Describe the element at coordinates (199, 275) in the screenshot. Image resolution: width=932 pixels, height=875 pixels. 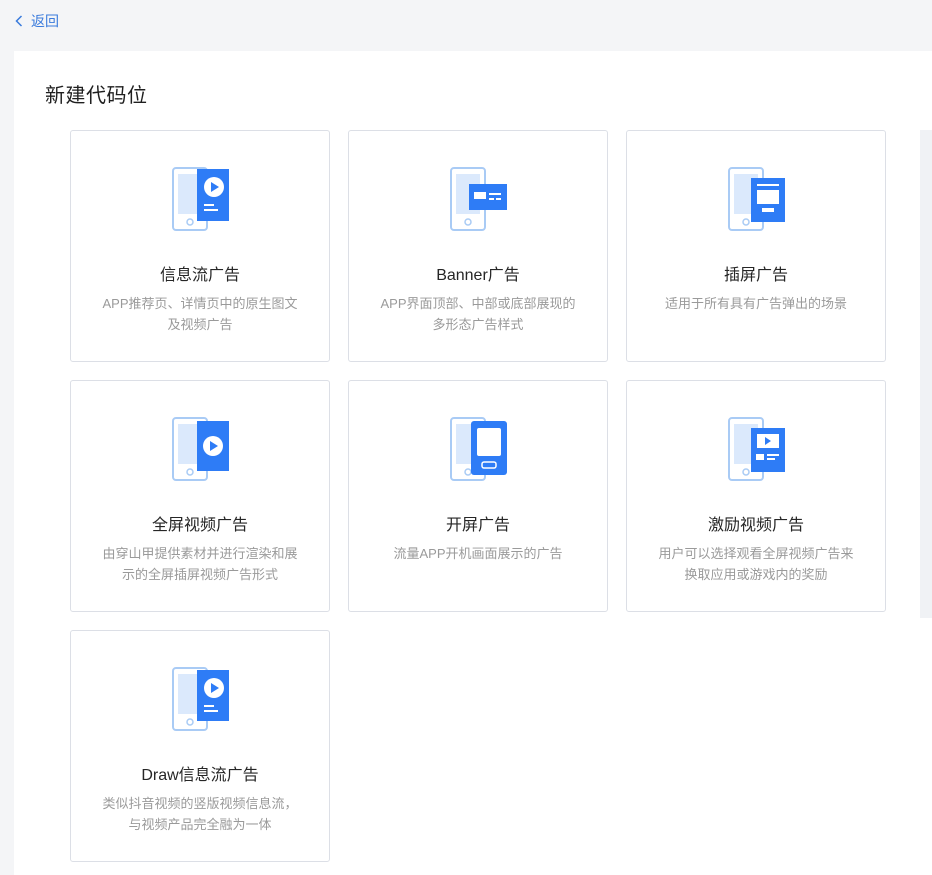
I see `card-title: 信息流广告` at that location.